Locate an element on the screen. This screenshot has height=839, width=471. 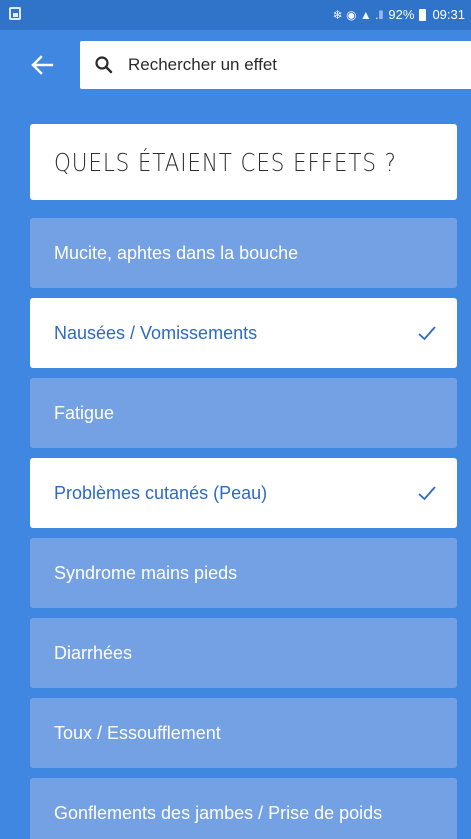
list-item: Gonflements des jambes / Prise de poids is located at coordinates (243, 808).